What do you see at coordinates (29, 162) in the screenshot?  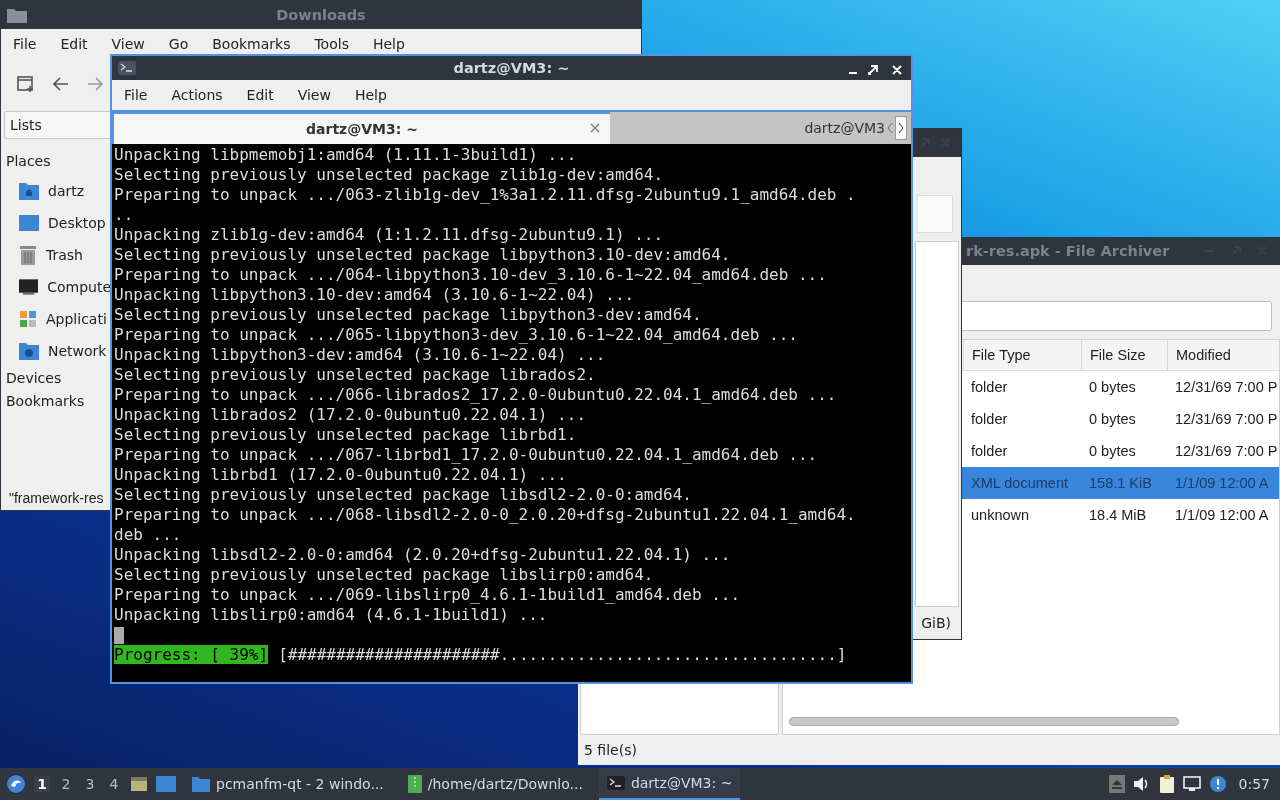 I see `section-heading: Places` at bounding box center [29, 162].